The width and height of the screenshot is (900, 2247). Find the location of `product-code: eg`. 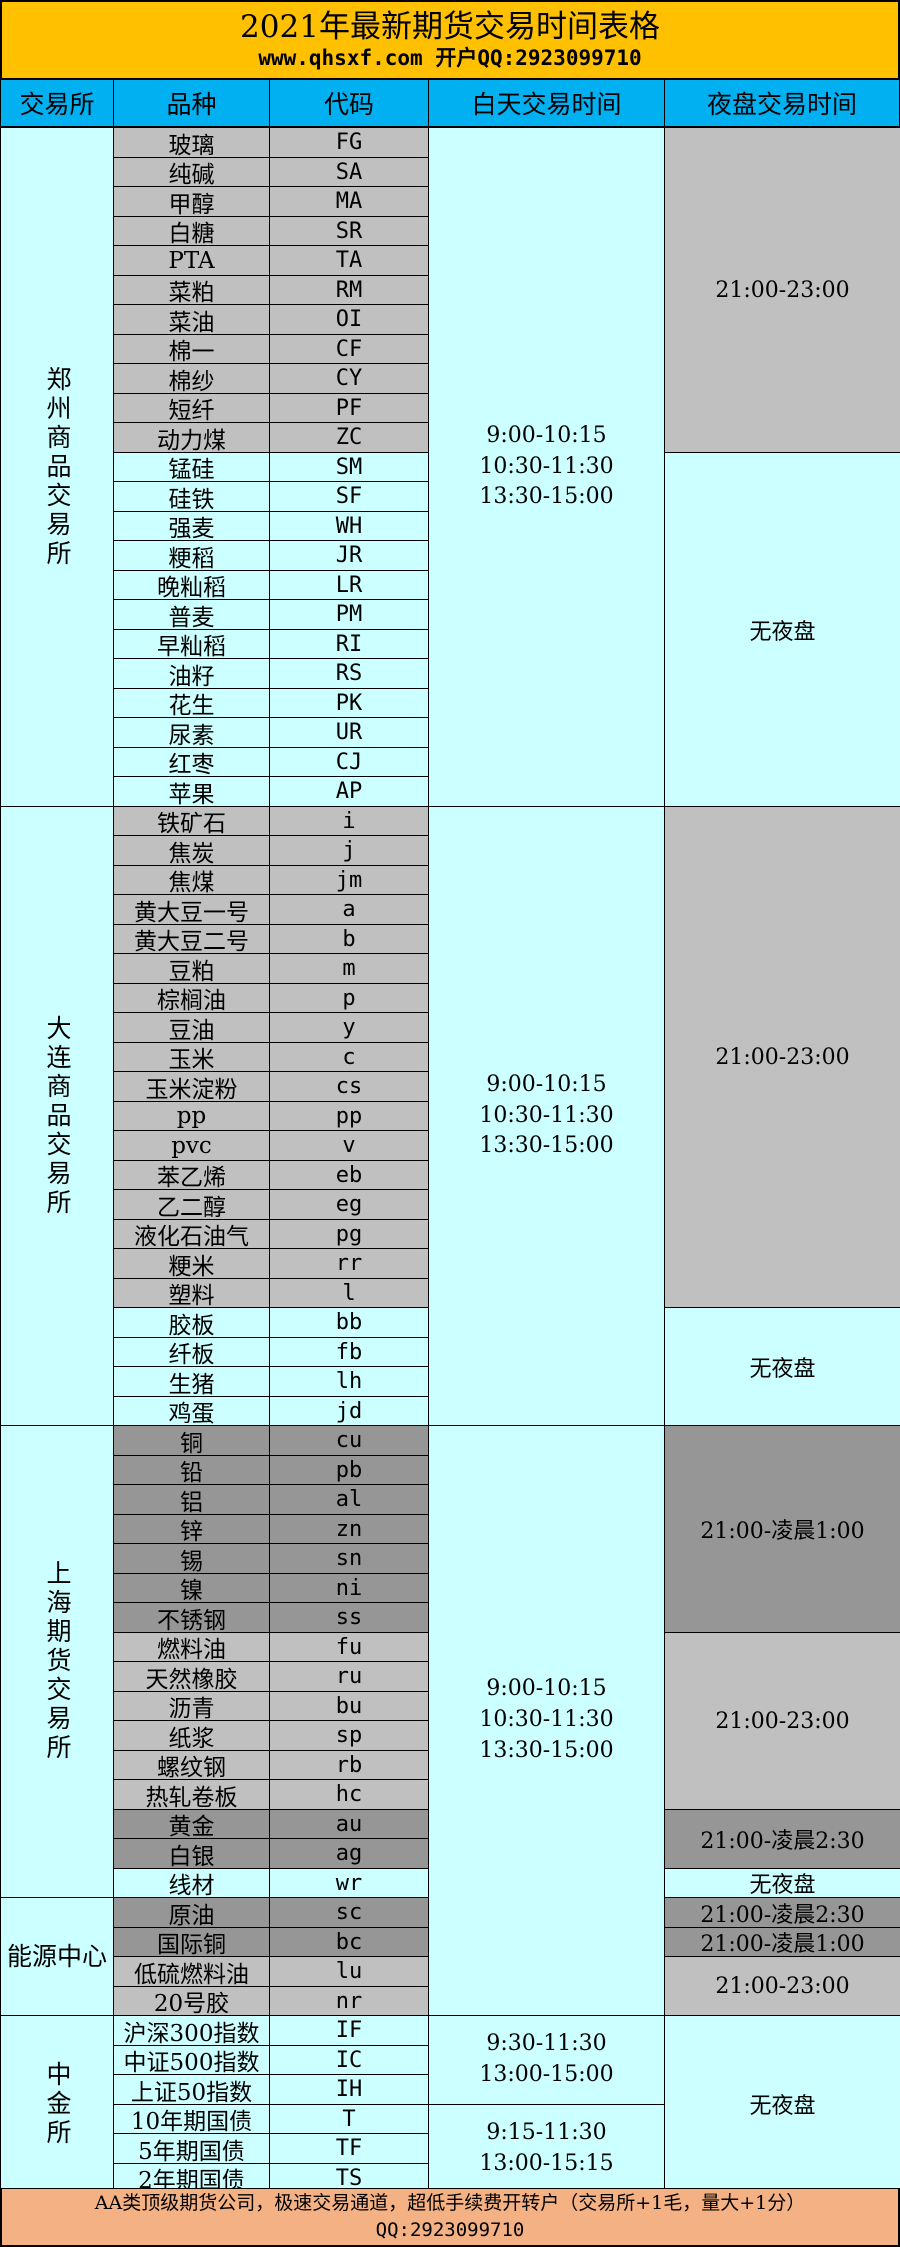

product-code: eg is located at coordinates (349, 1204).